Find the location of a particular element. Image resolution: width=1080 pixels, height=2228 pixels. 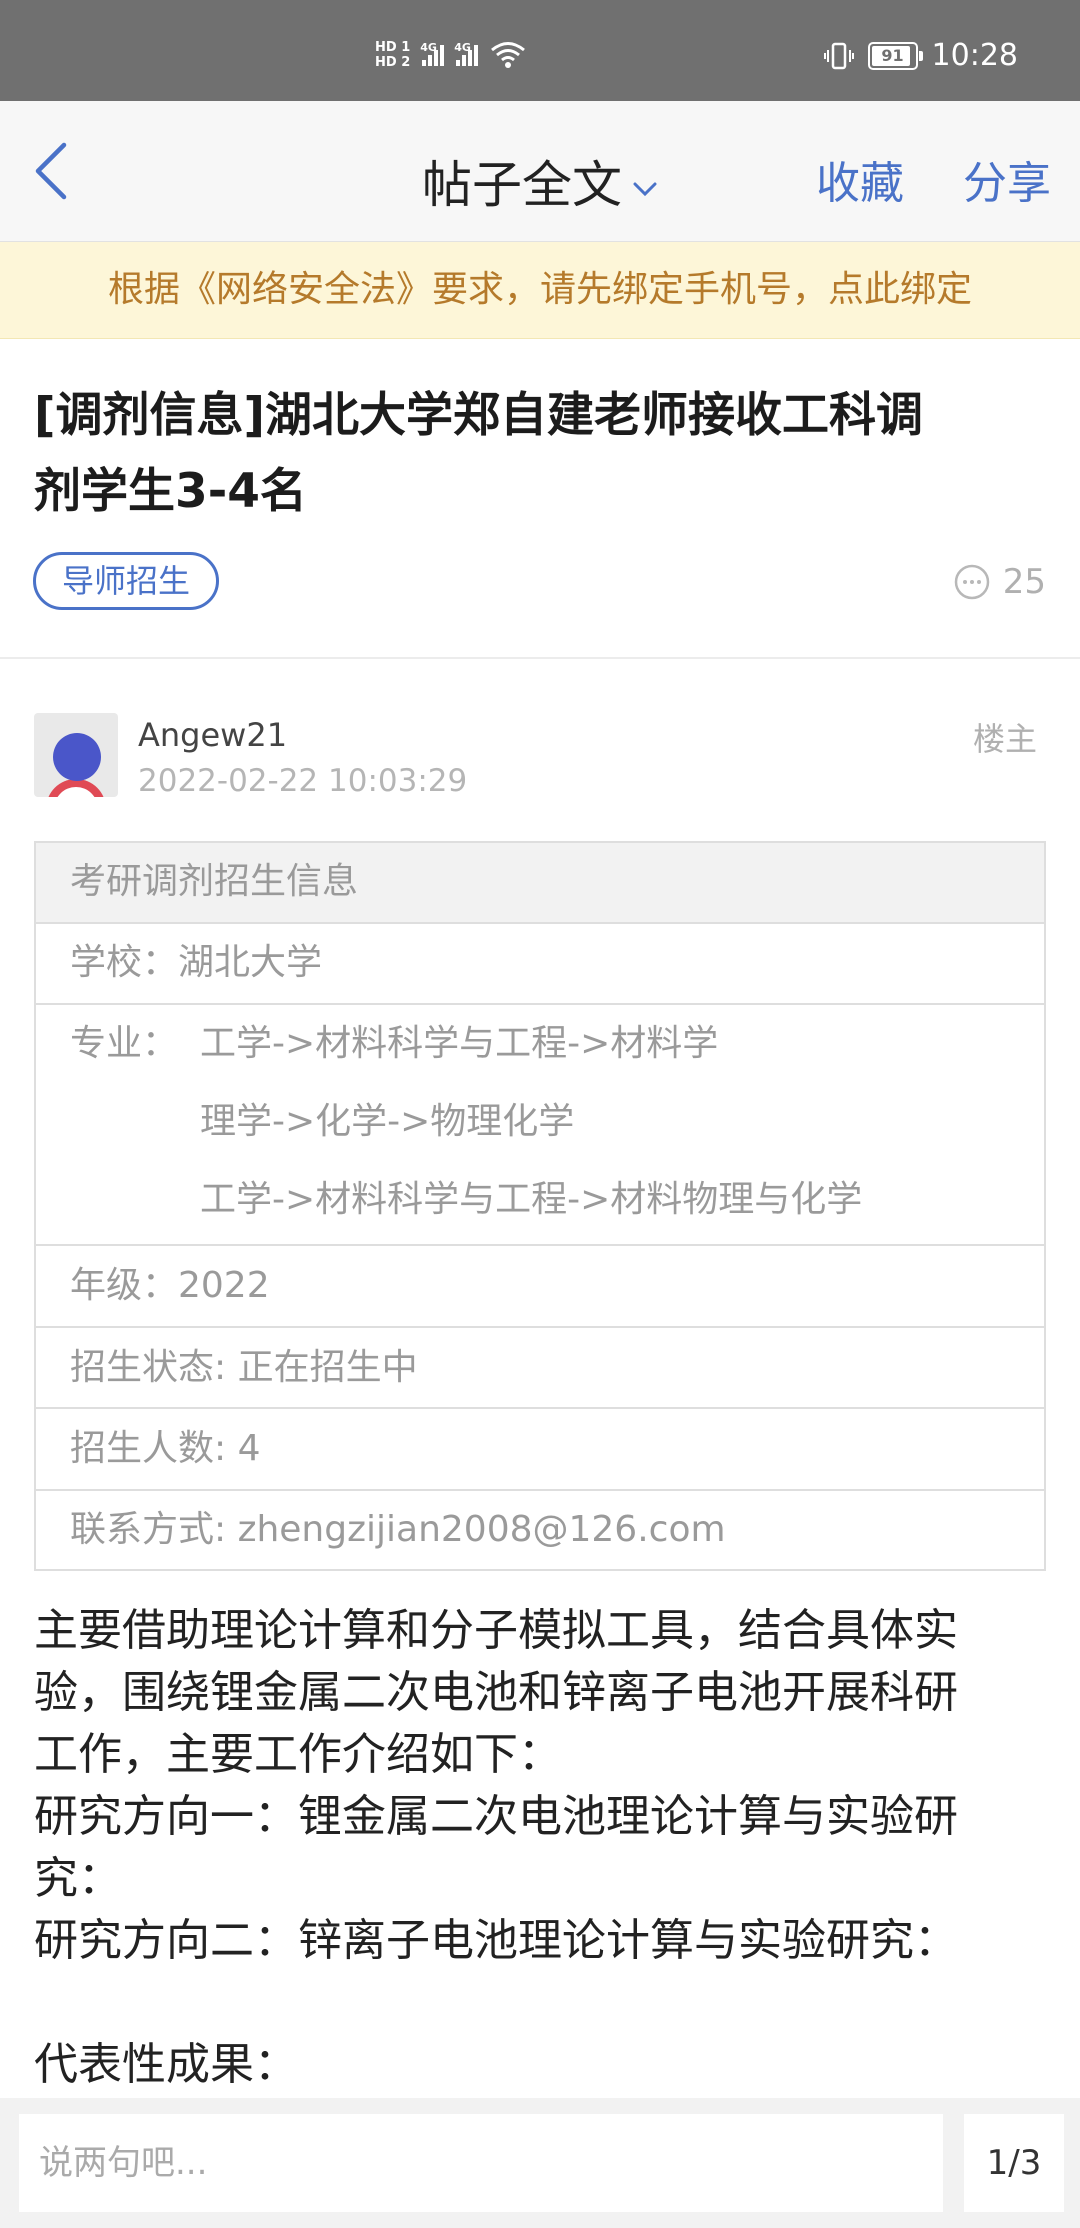

comment-count: 25 is located at coordinates (1024, 582).